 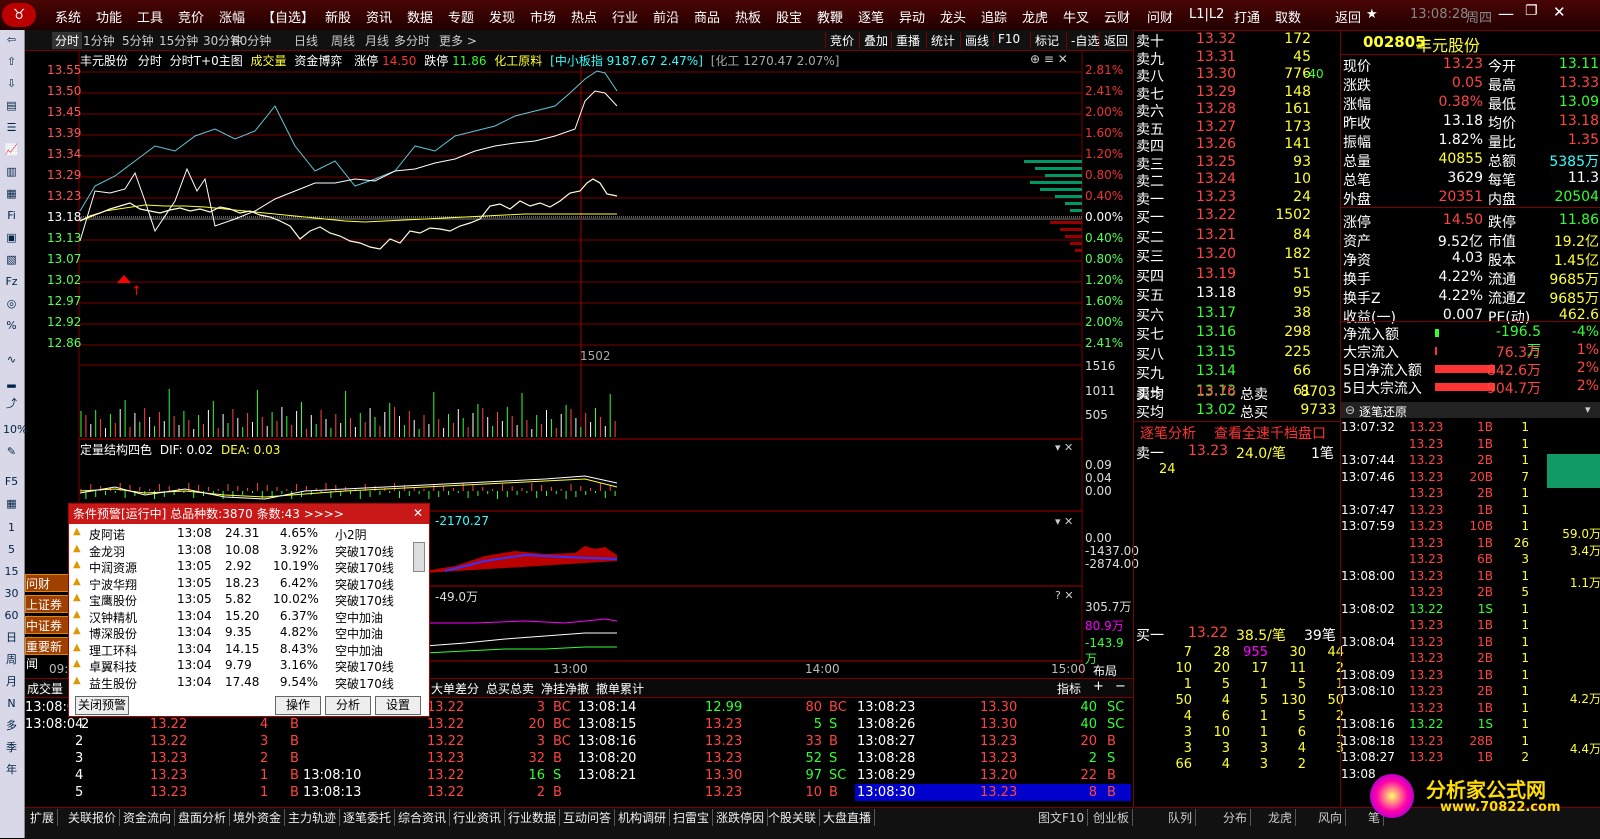 I want to click on app-logo-icon: ♉, so click(x=19, y=15).